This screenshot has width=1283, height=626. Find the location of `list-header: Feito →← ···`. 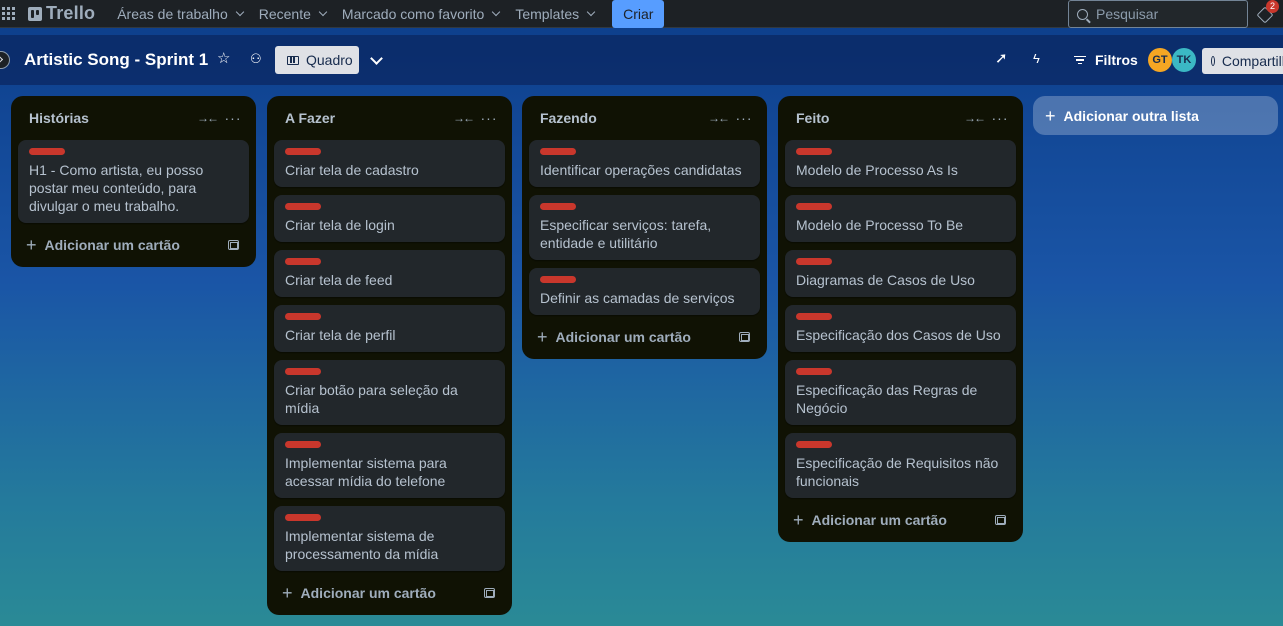

list-header: Feito →← ··· is located at coordinates (900, 118).